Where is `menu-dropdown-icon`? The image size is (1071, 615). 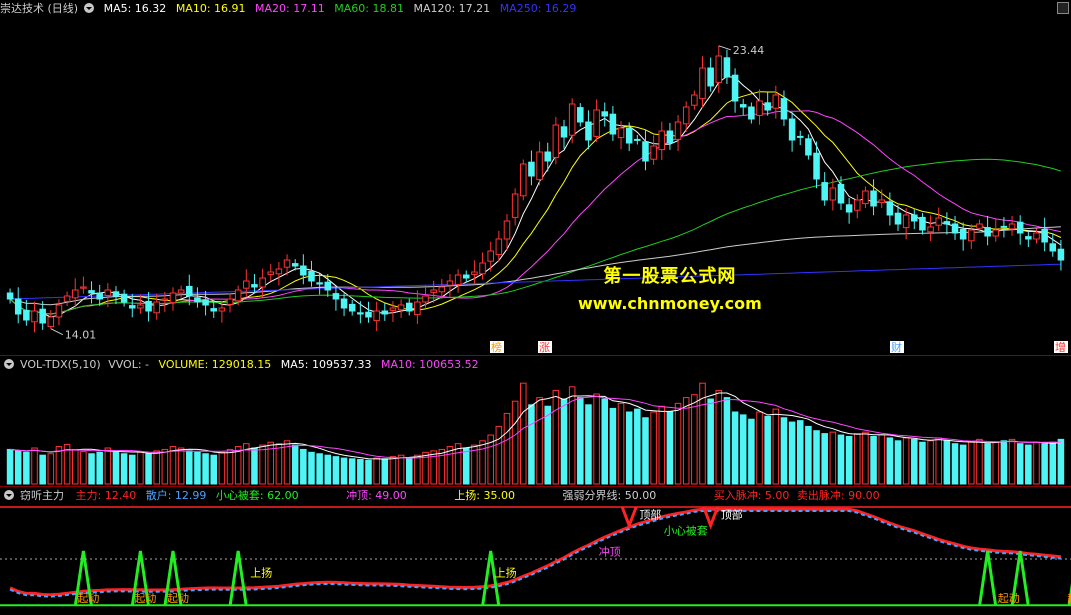
menu-dropdown-icon is located at coordinates (89, 8).